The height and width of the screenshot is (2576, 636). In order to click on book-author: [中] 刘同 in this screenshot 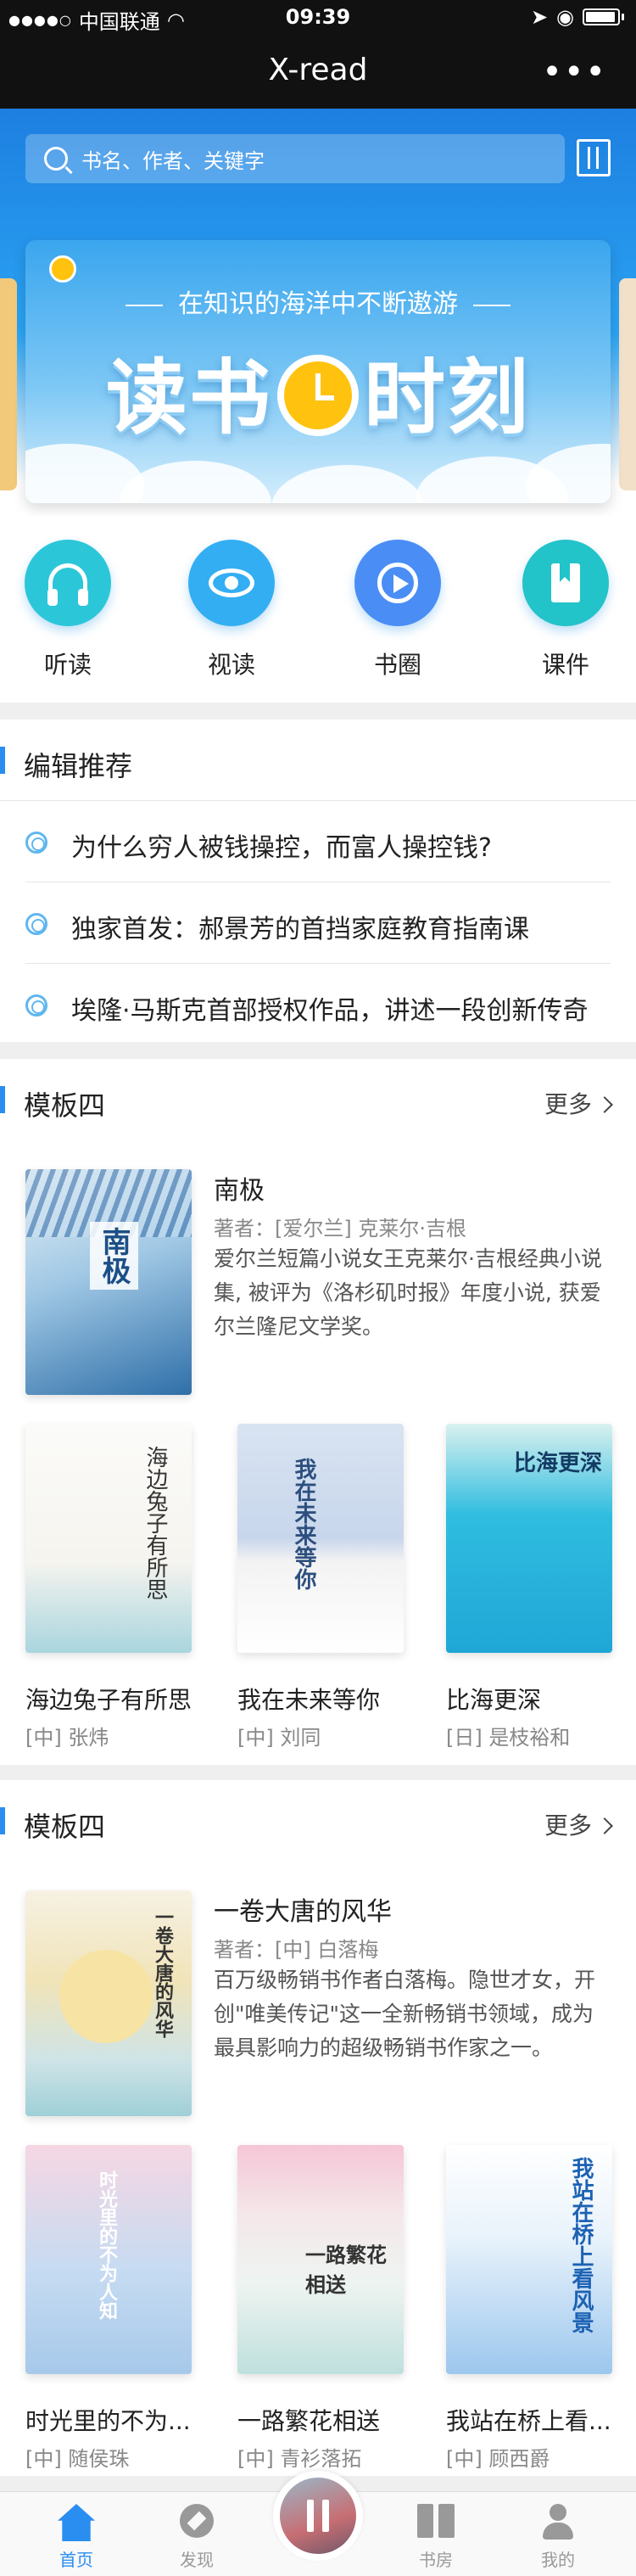, I will do `click(279, 1738)`.